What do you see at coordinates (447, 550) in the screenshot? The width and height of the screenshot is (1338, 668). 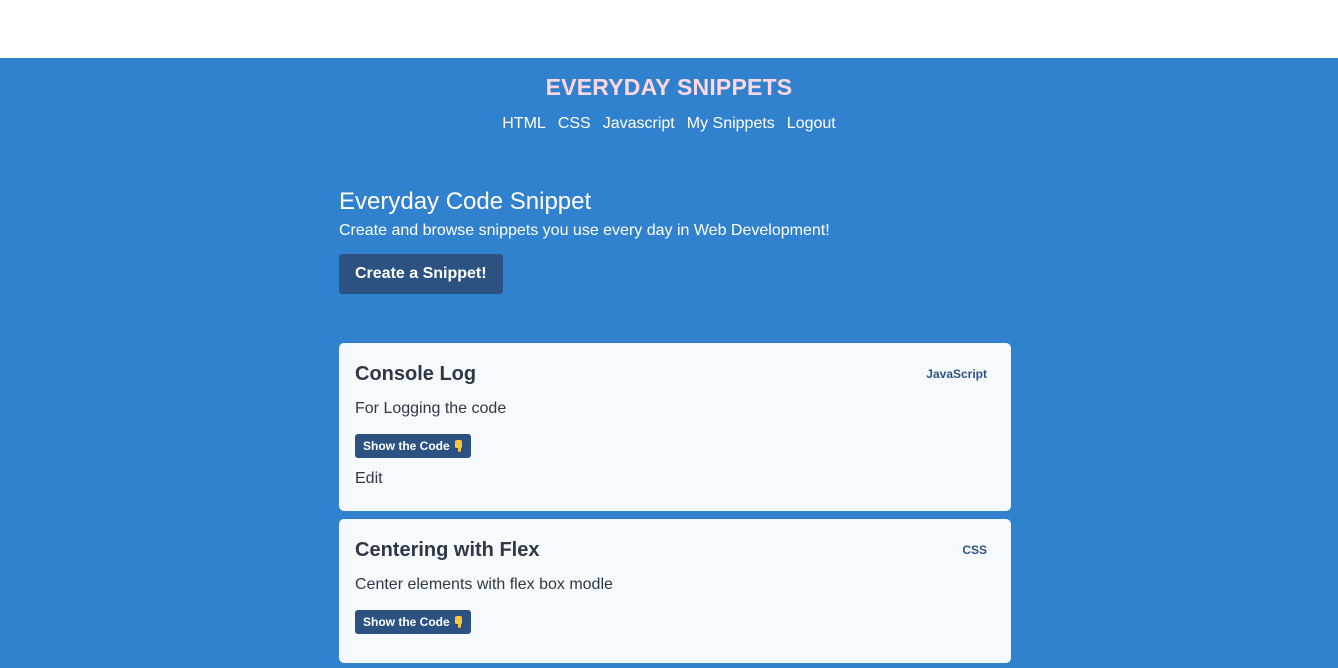 I see `snippet-title: Centering with Flex` at bounding box center [447, 550].